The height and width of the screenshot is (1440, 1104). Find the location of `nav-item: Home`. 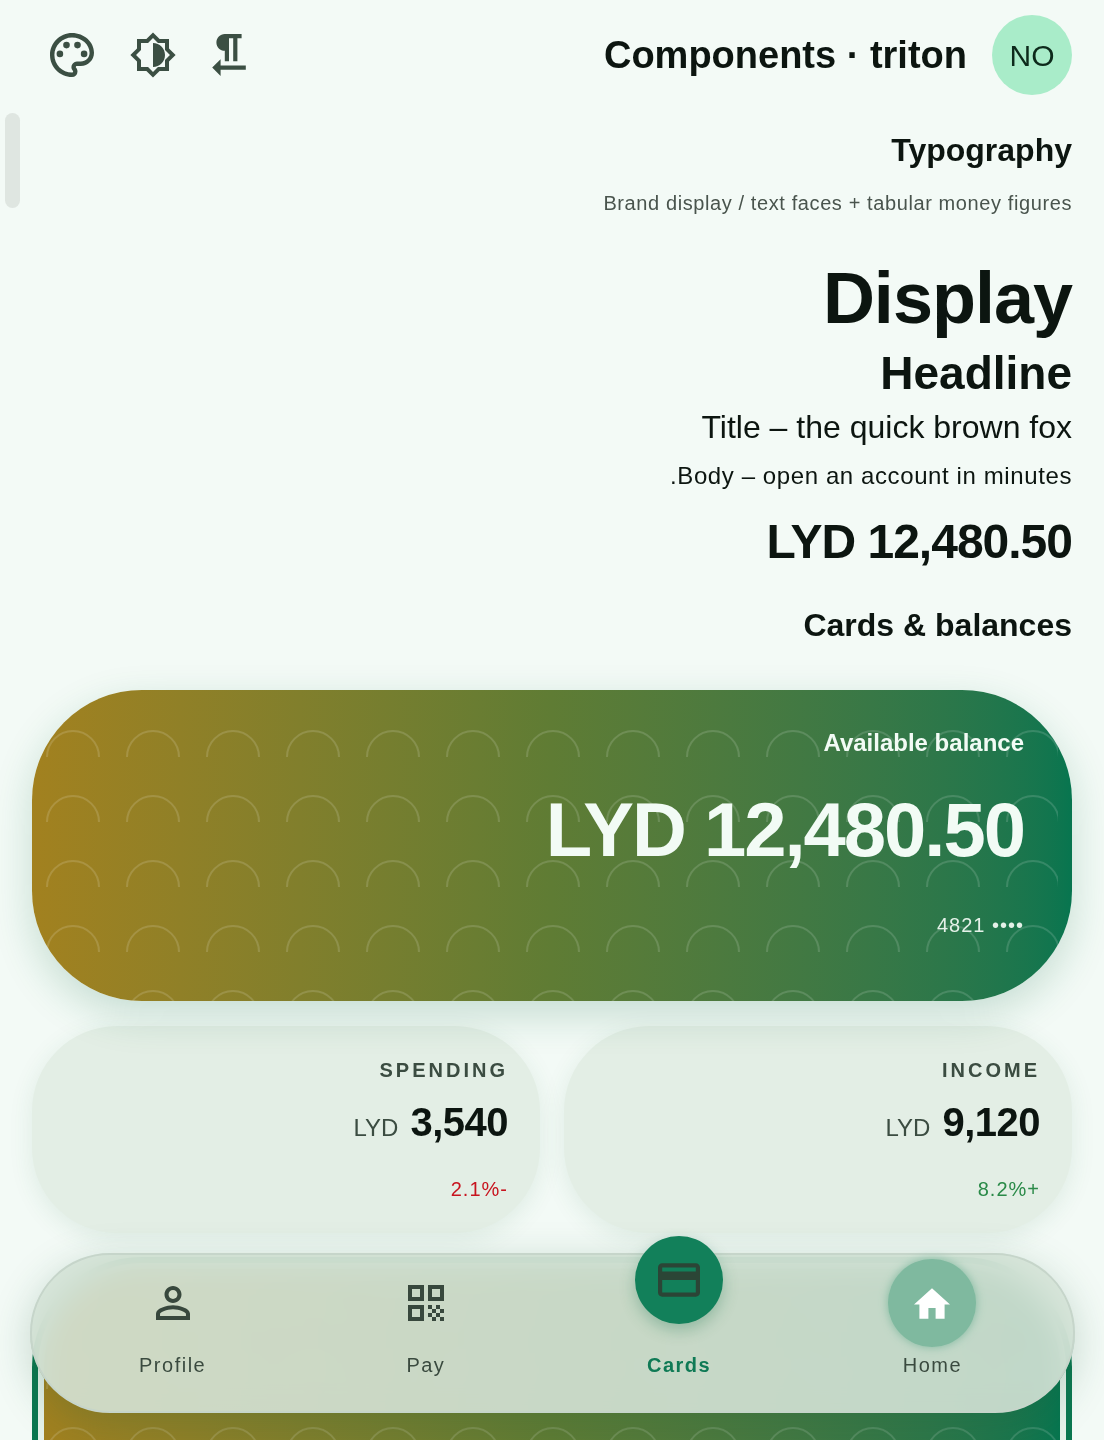

nav-item: Home is located at coordinates (932, 1317).